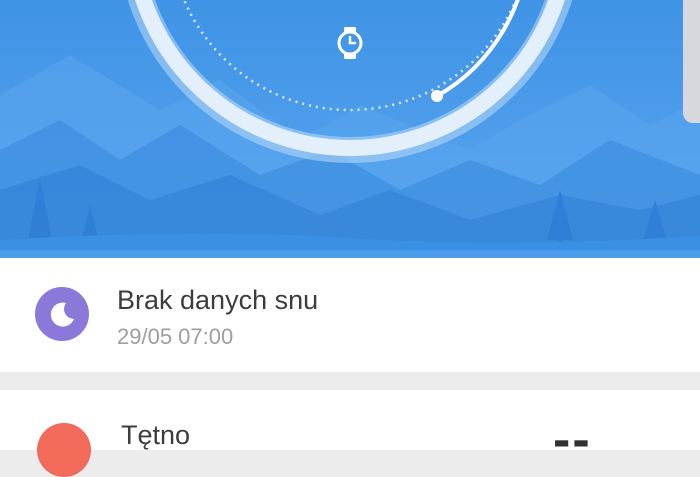 The height and width of the screenshot is (477, 700). I want to click on heart-rate-value: --, so click(572, 440).